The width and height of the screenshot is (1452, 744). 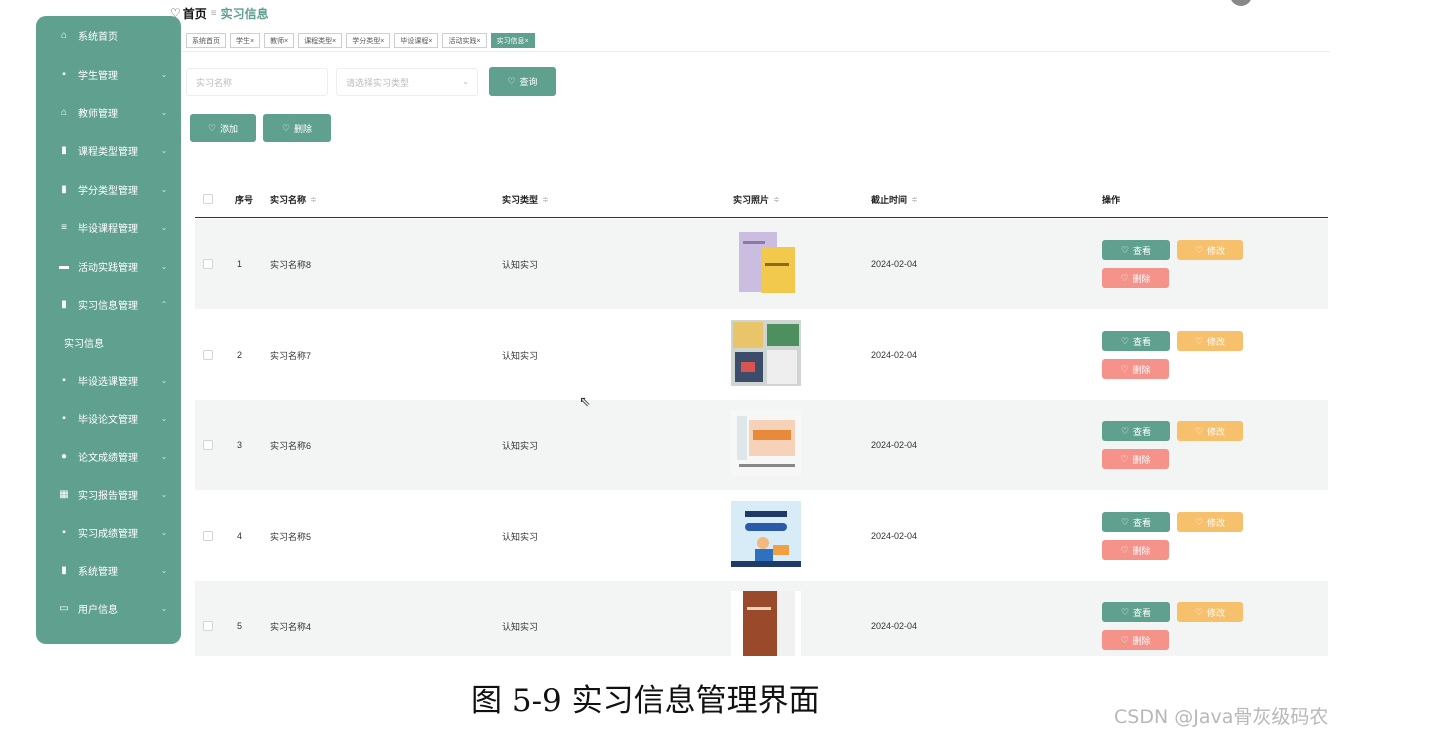 What do you see at coordinates (108, 418) in the screenshot?
I see `sidebar-item: ▪ 毕设论文管理 ⌄` at bounding box center [108, 418].